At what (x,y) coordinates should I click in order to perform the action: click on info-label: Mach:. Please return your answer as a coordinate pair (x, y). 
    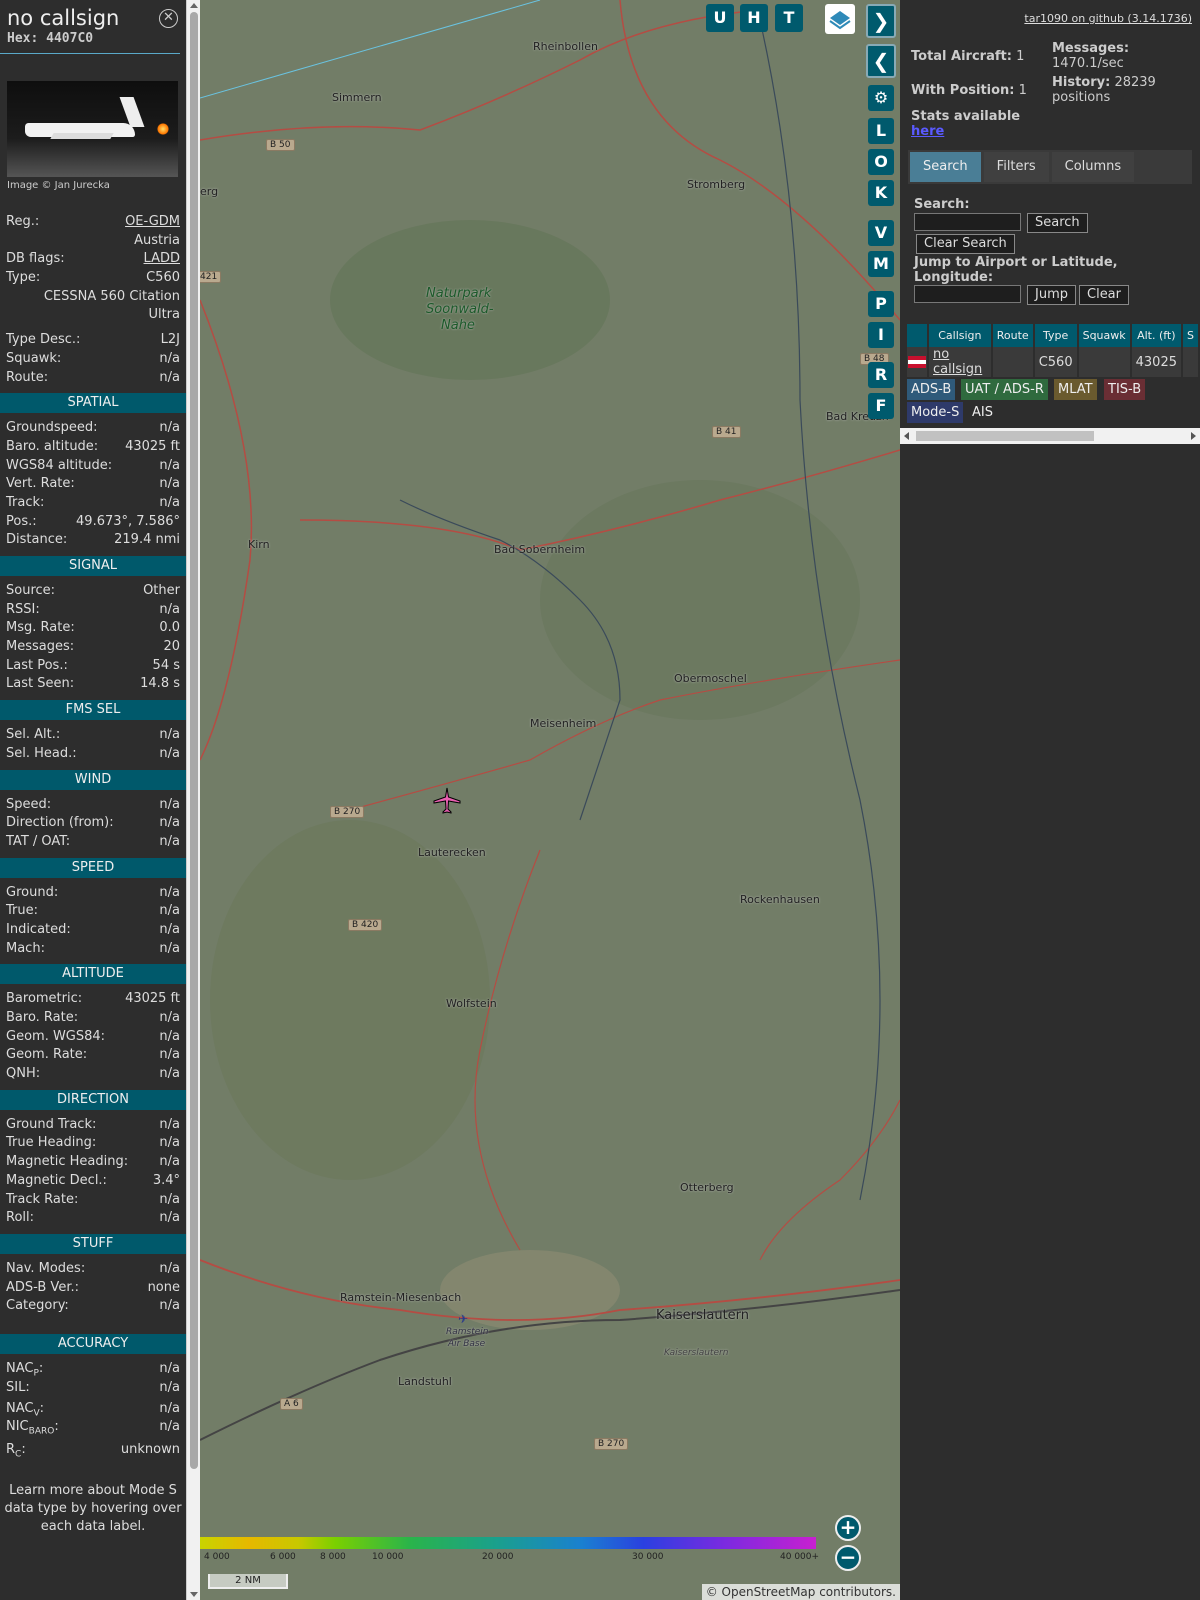
    Looking at the image, I should click on (25, 949).